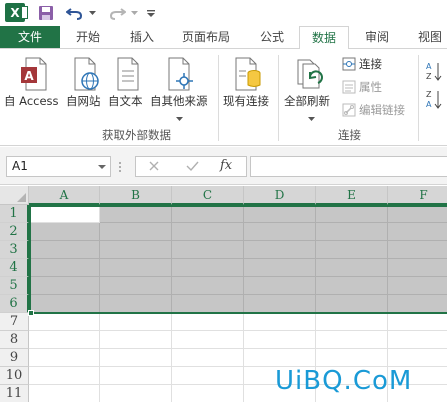 The width and height of the screenshot is (447, 402). What do you see at coordinates (417, 322) in the screenshot?
I see `cell-f7` at bounding box center [417, 322].